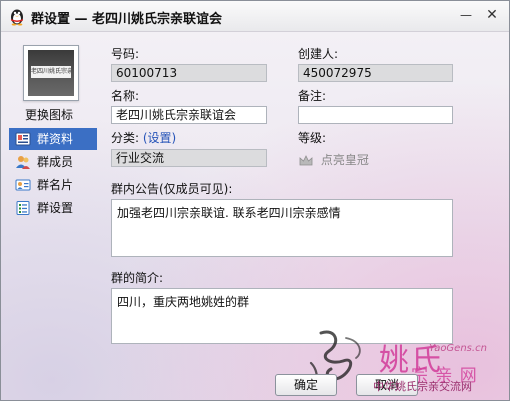 This screenshot has height=401, width=510. Describe the element at coordinates (375, 73) in the screenshot. I see `creator-field: 450072975` at that location.